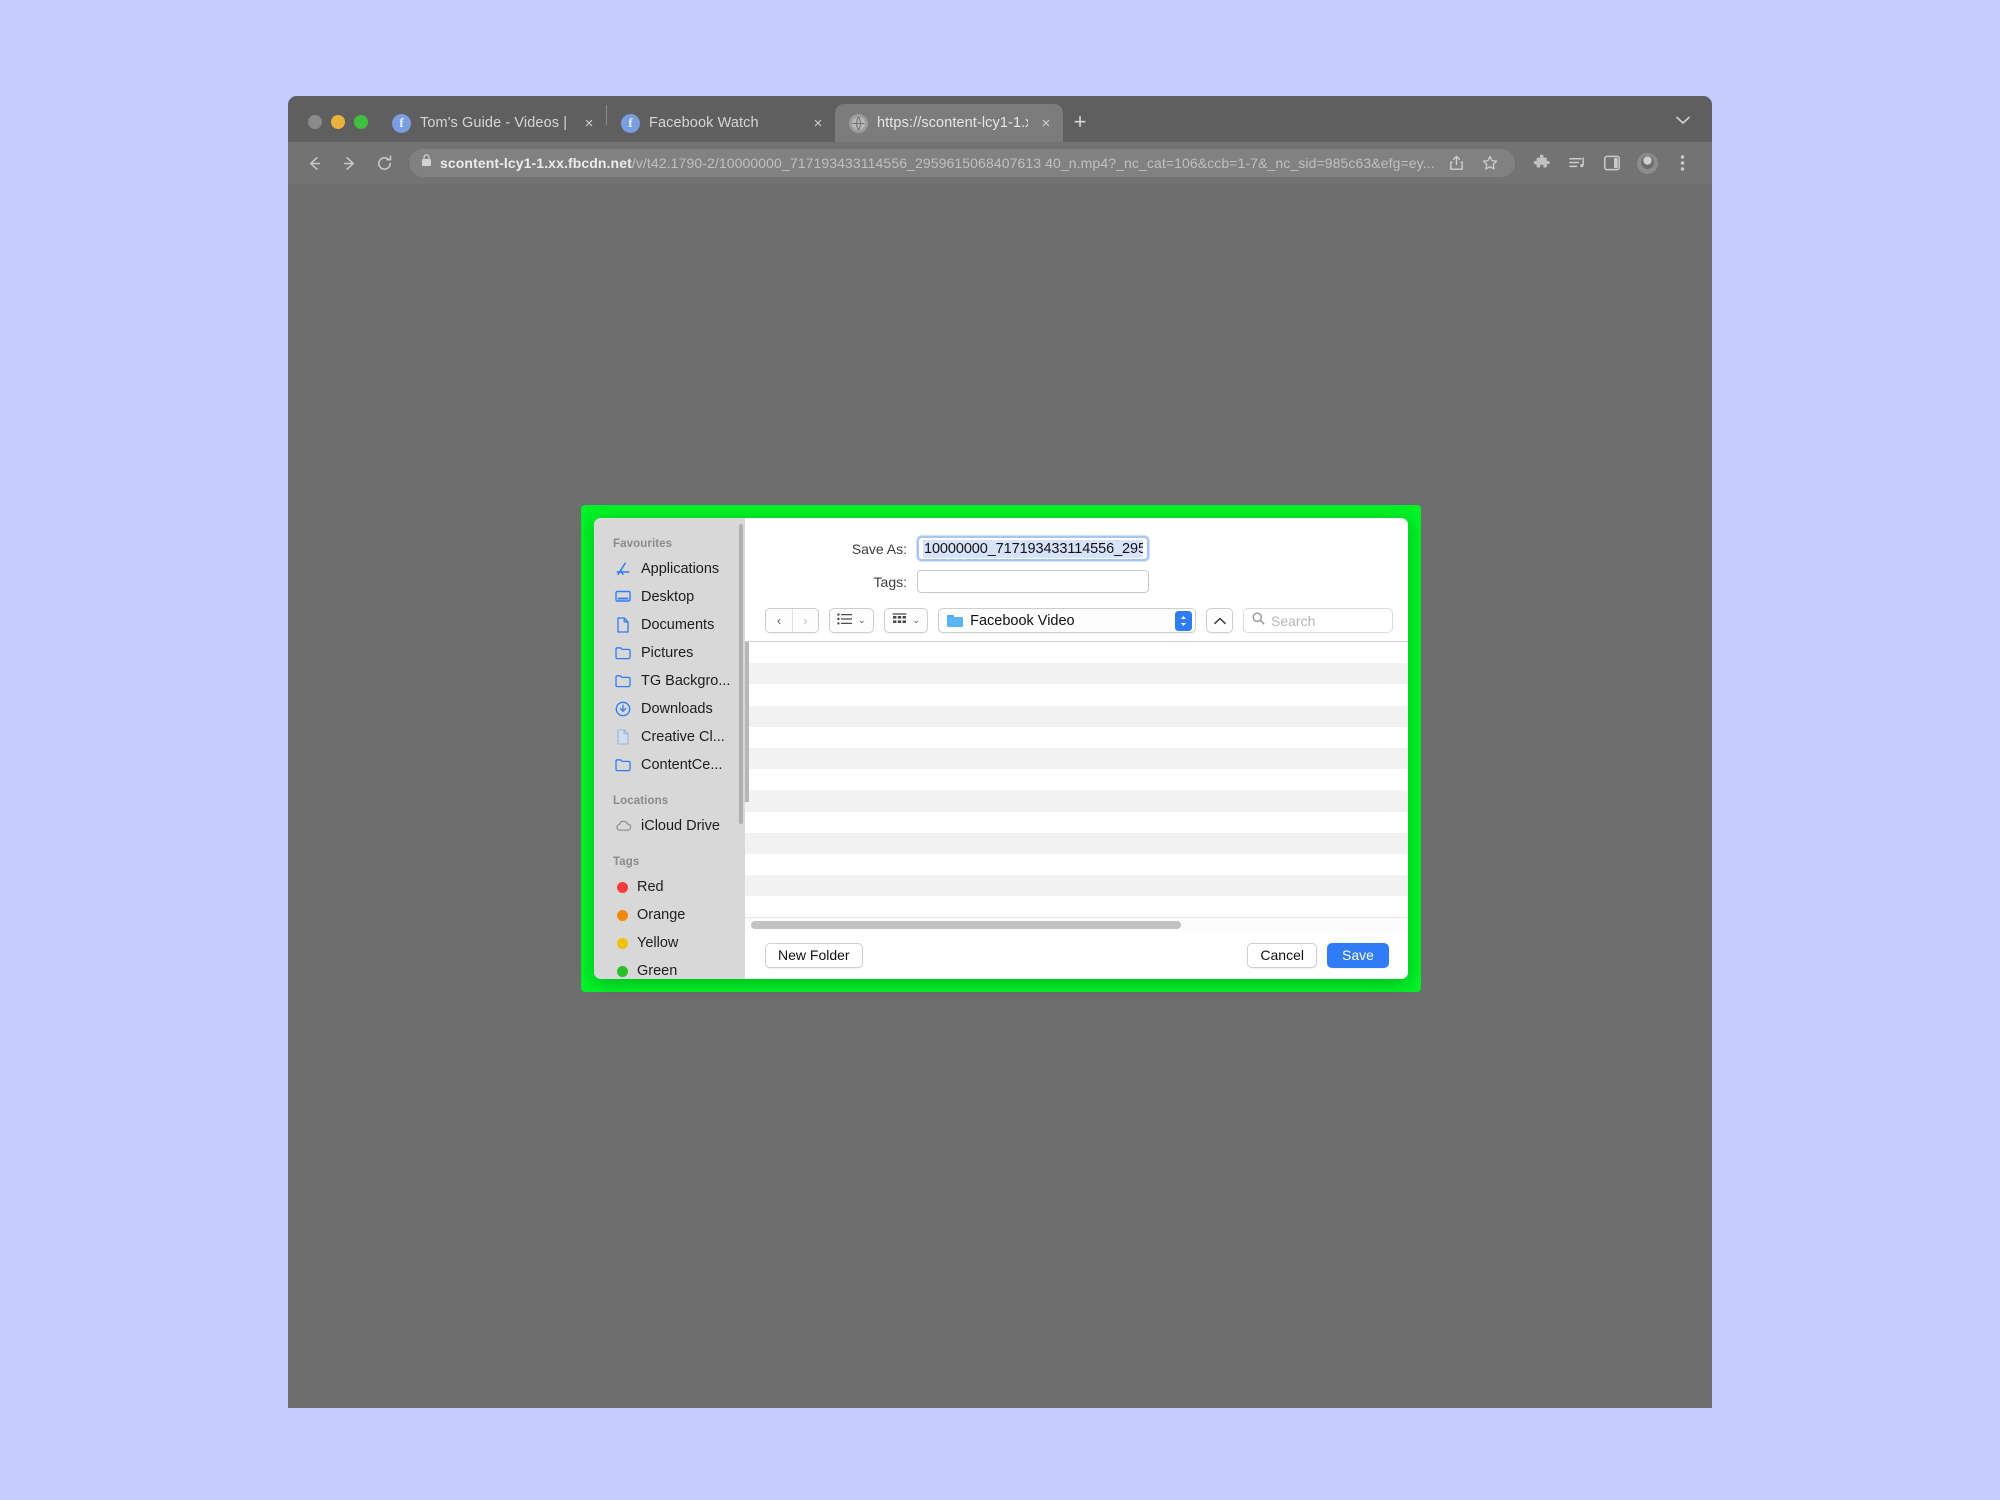 Image resolution: width=2000 pixels, height=1500 pixels. Describe the element at coordinates (1542, 163) in the screenshot. I see `extensions-icon` at that location.